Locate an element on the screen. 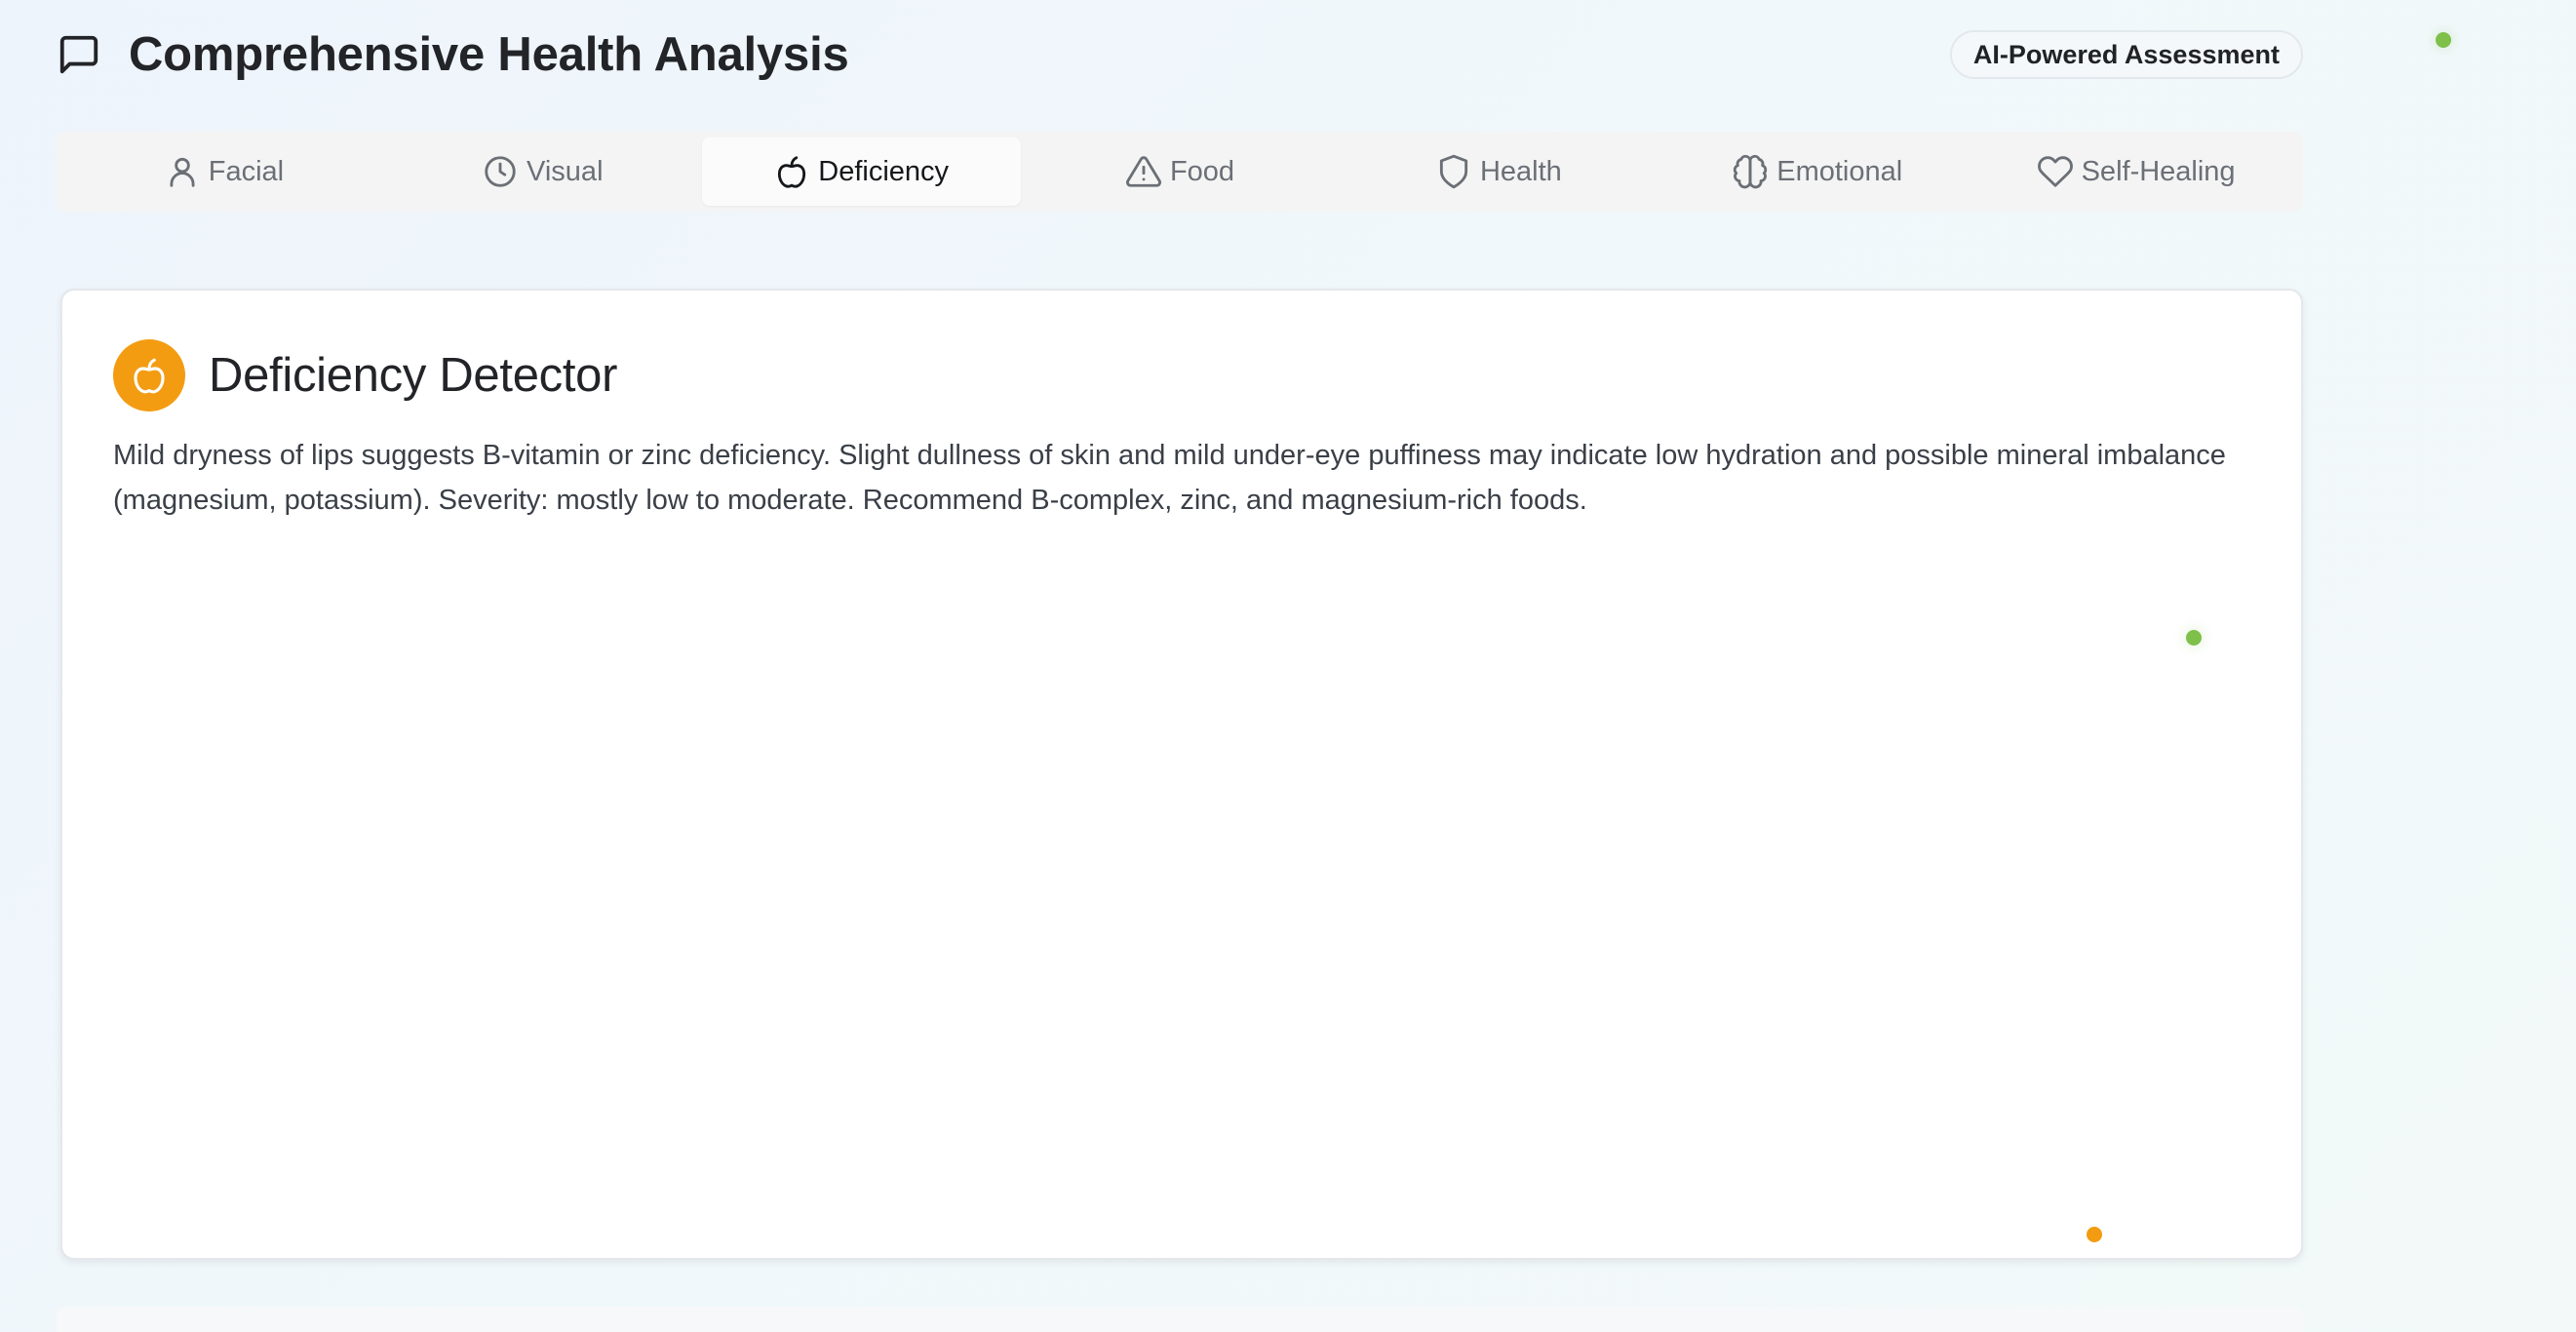 The image size is (2576, 1332). tab-visual: Visual is located at coordinates (542, 171).